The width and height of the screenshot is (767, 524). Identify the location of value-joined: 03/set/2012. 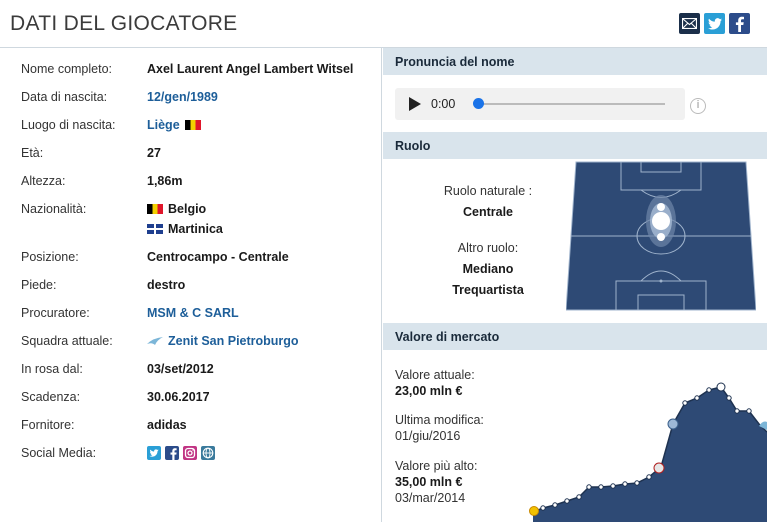
(180, 369).